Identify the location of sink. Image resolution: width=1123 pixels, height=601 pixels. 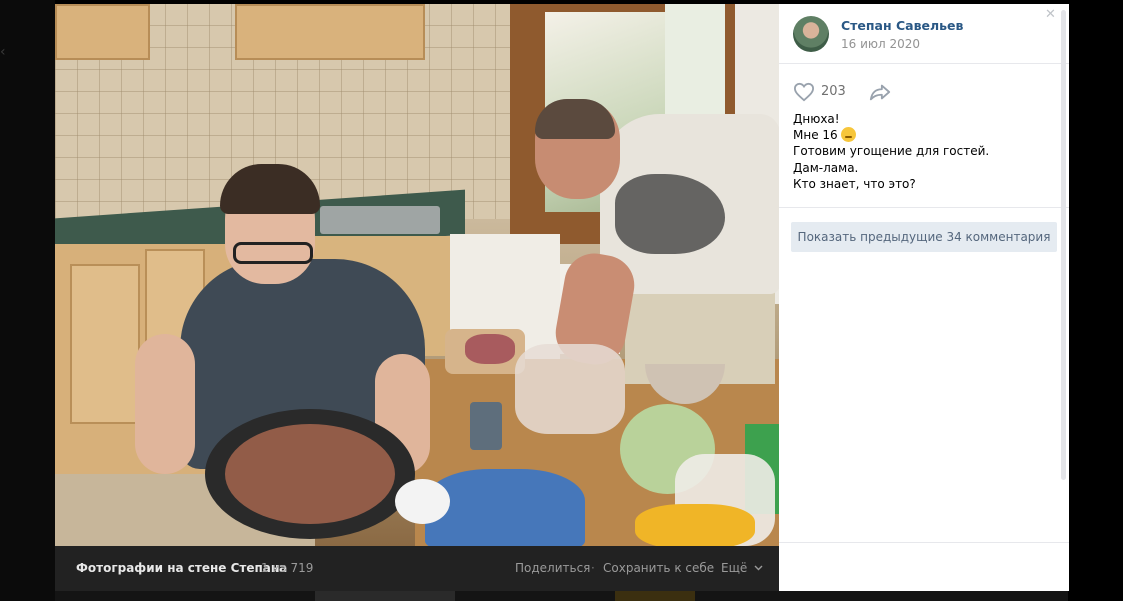
(380, 220).